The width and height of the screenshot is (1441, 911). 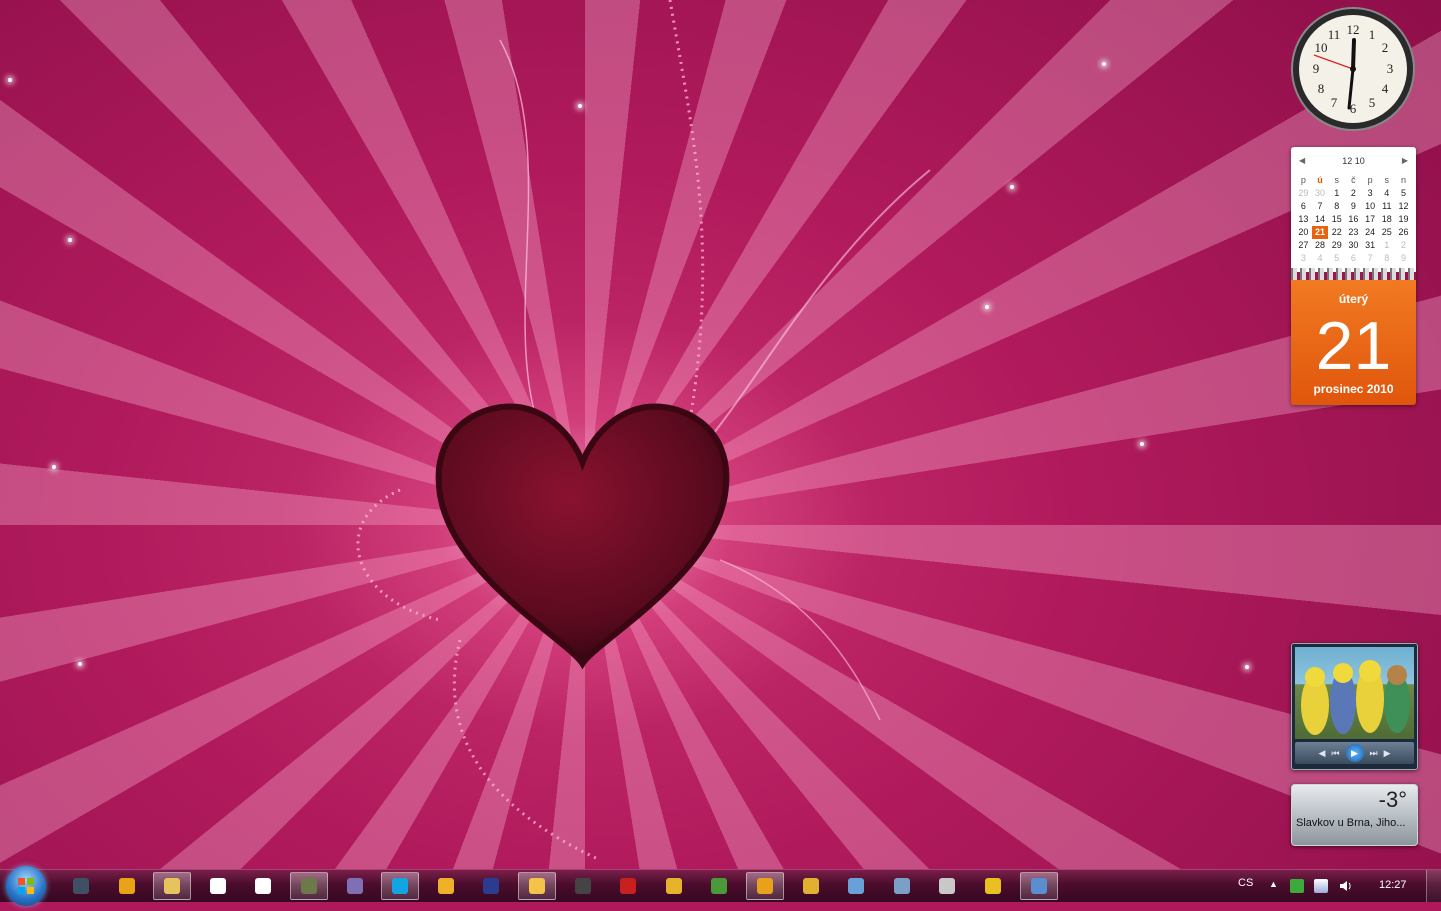 I want to click on calendar-day-cell: 24, so click(x=1370, y=232).